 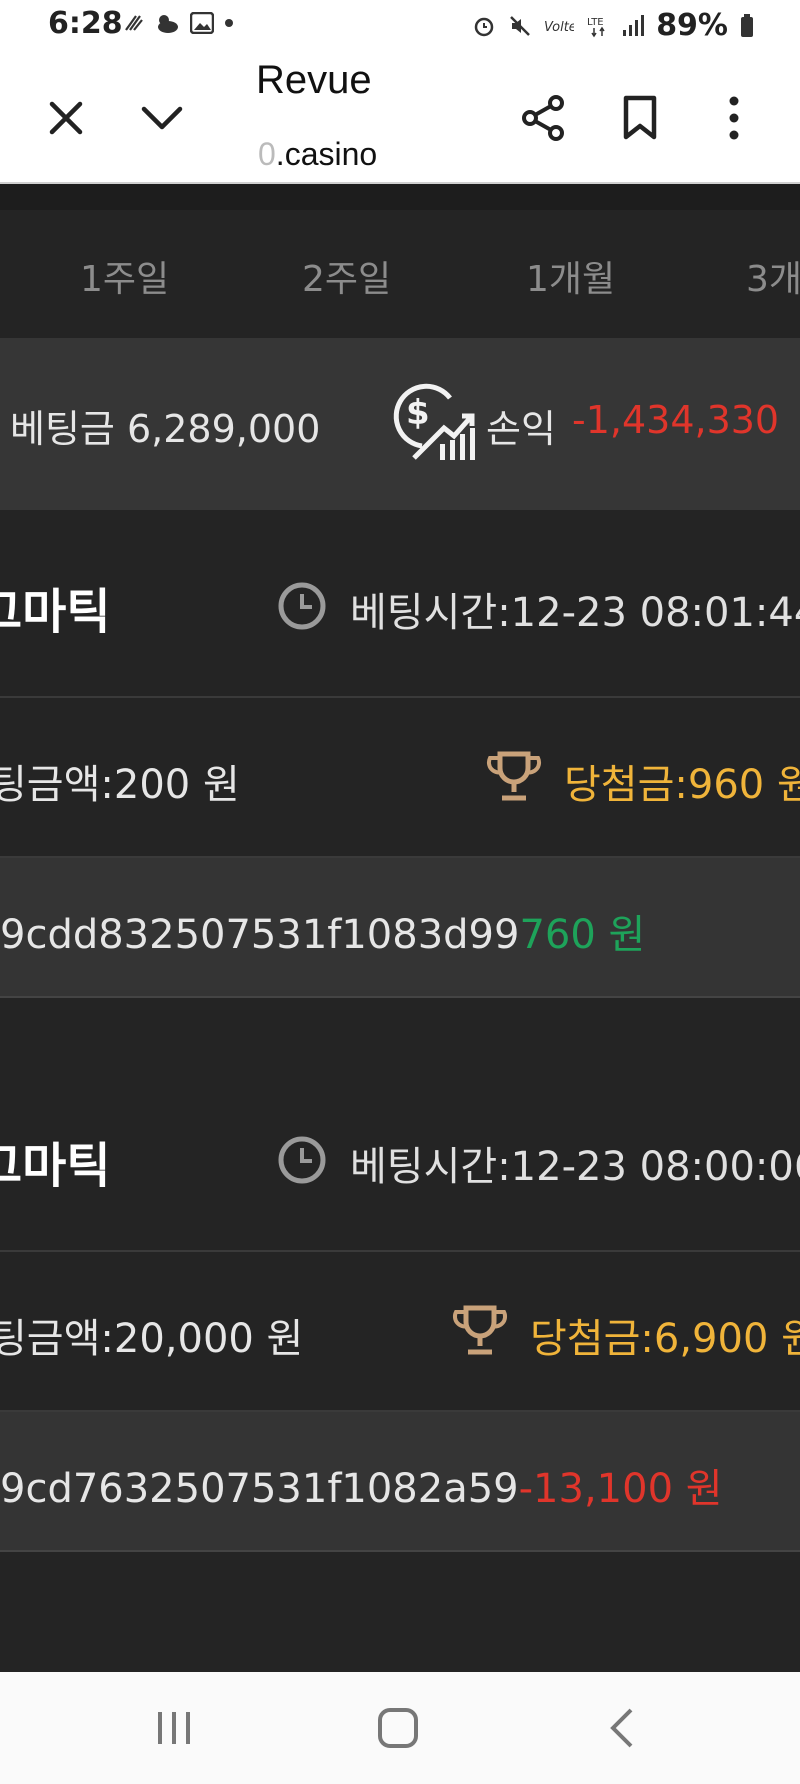 What do you see at coordinates (120, 785) in the screenshot?
I see `bet-amount: 팅금액:200 원` at bounding box center [120, 785].